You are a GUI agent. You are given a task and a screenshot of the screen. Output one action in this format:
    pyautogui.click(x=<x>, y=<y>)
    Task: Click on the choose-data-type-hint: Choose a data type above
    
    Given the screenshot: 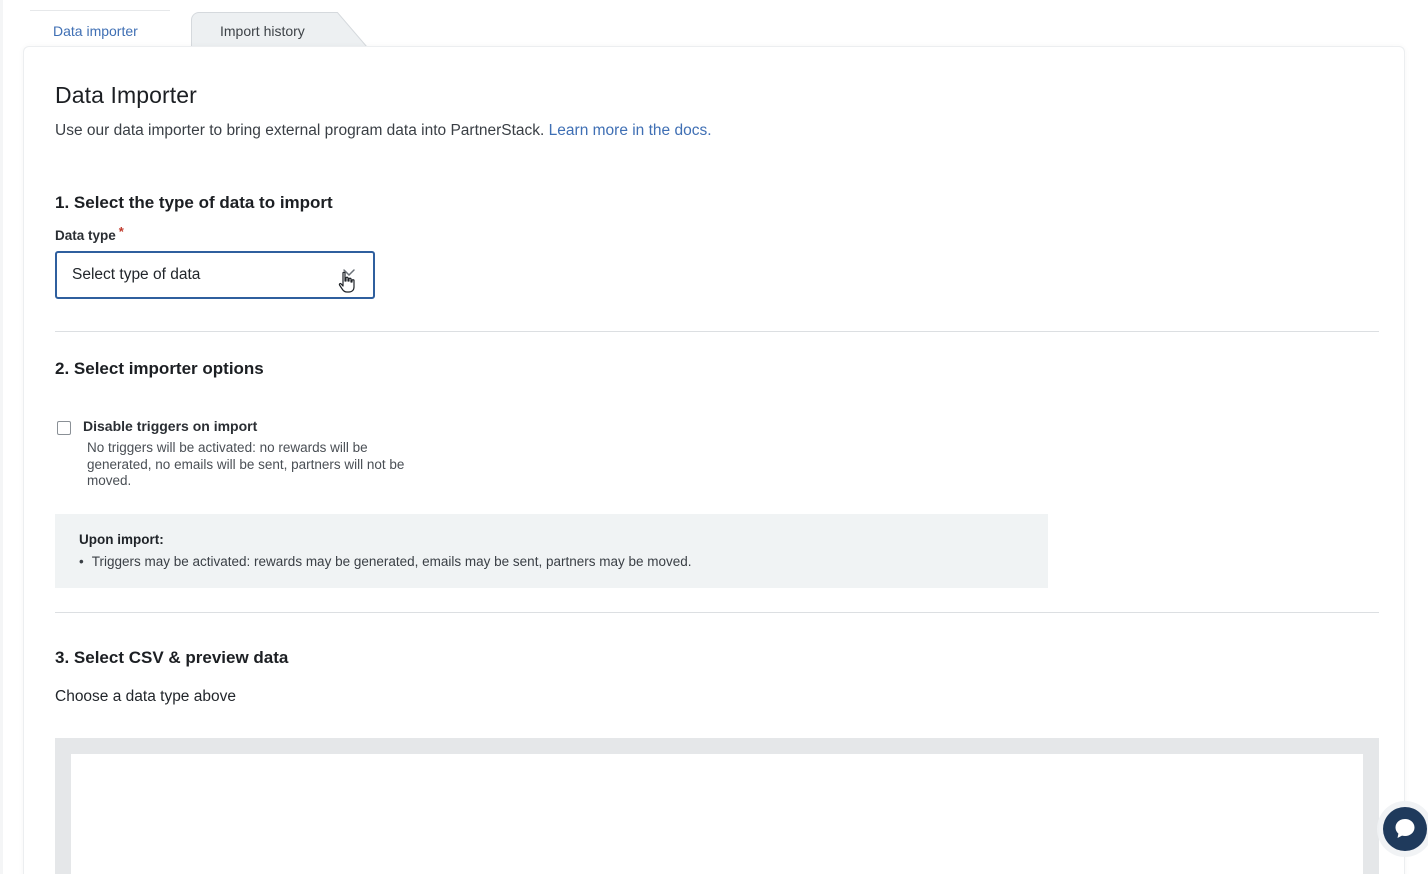 What is the action you would take?
    pyautogui.click(x=145, y=696)
    